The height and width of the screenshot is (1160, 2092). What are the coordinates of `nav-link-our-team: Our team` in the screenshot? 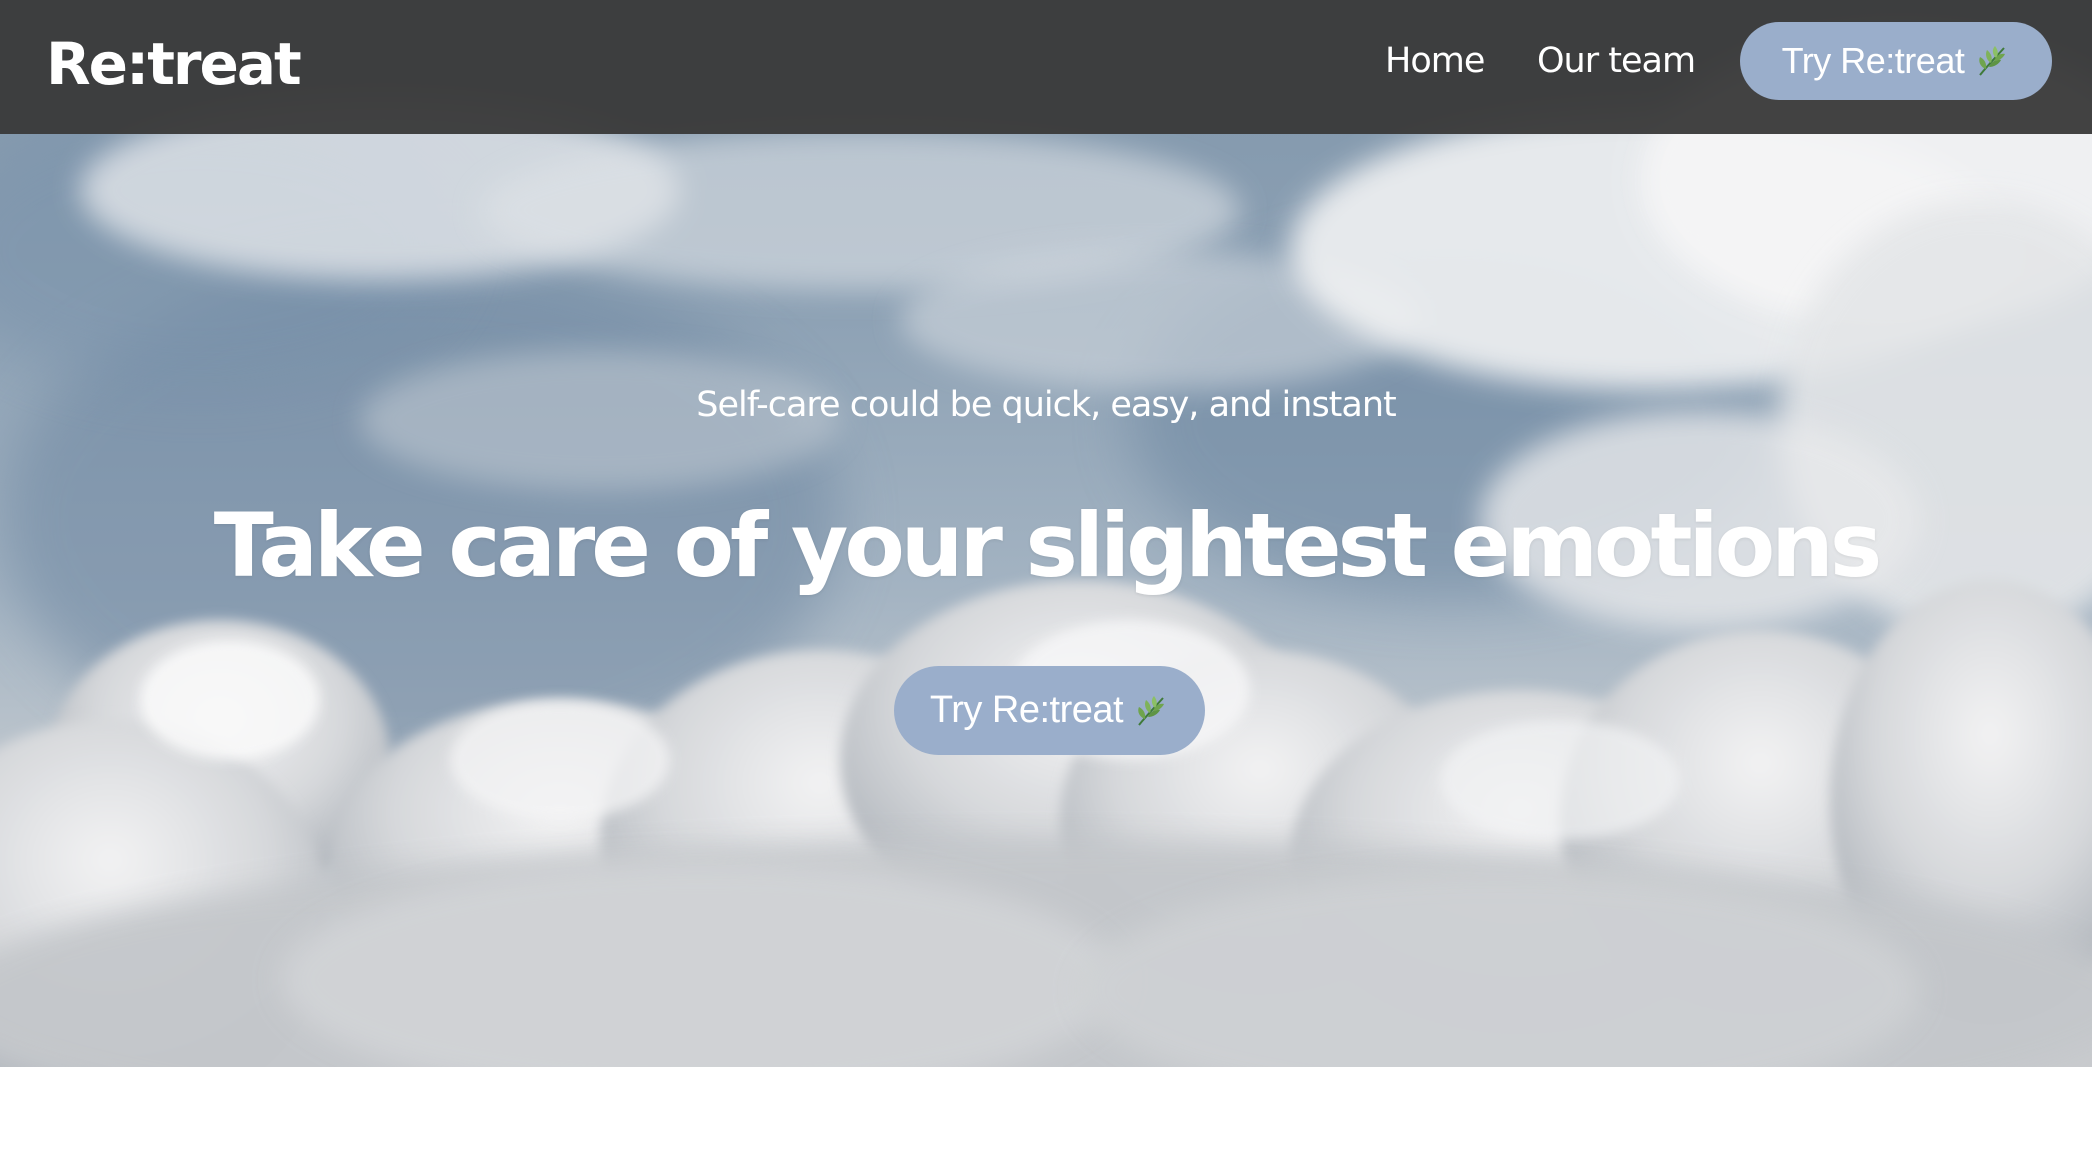 It's located at (1616, 61).